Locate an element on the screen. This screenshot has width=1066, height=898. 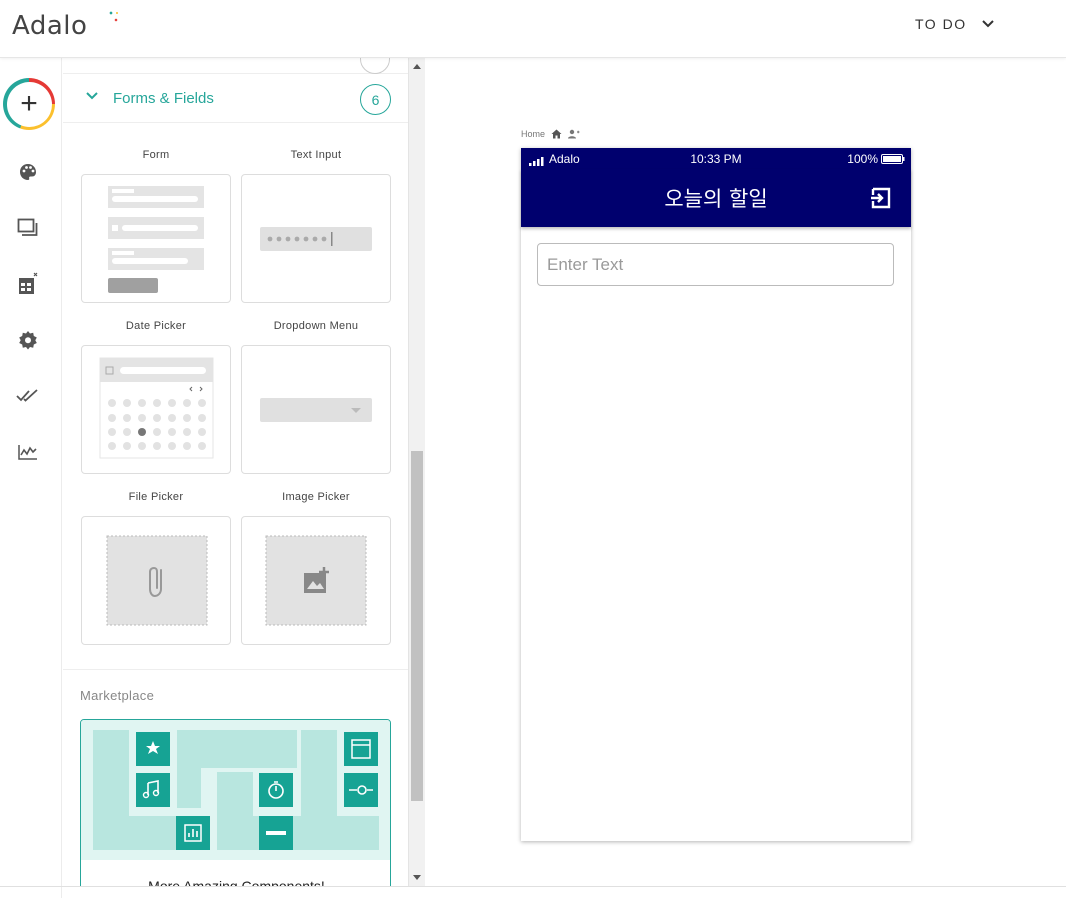
marketplace-card-title: More Amazing Components! is located at coordinates (236, 882).